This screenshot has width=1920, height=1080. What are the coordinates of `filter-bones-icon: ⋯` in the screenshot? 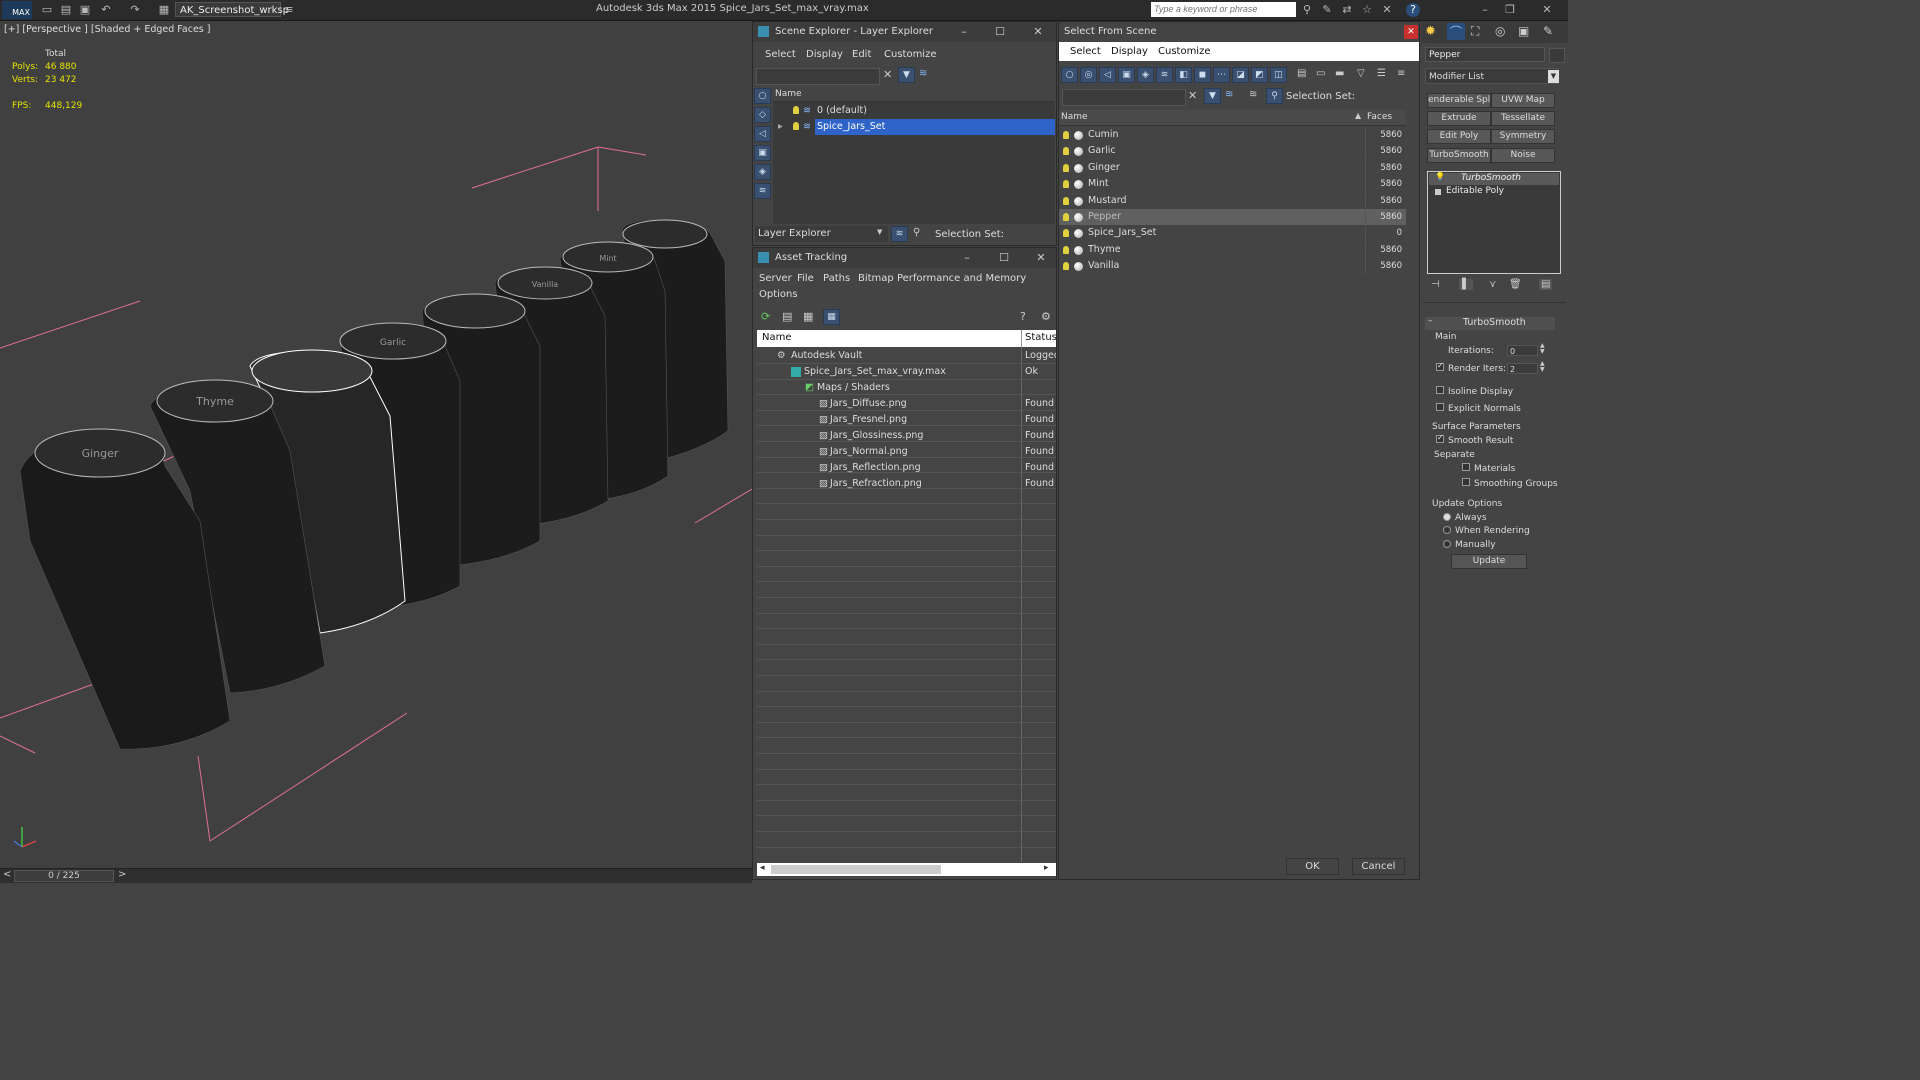 It's located at (1221, 75).